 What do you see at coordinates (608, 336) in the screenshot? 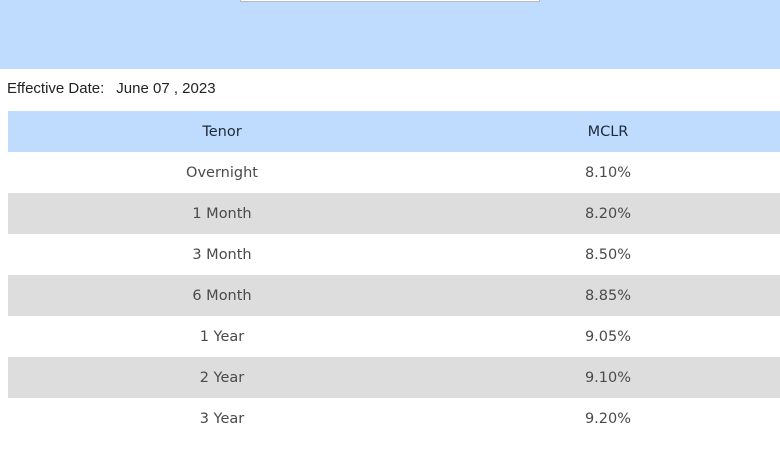
I see `mclr-cell: 9.05%` at bounding box center [608, 336].